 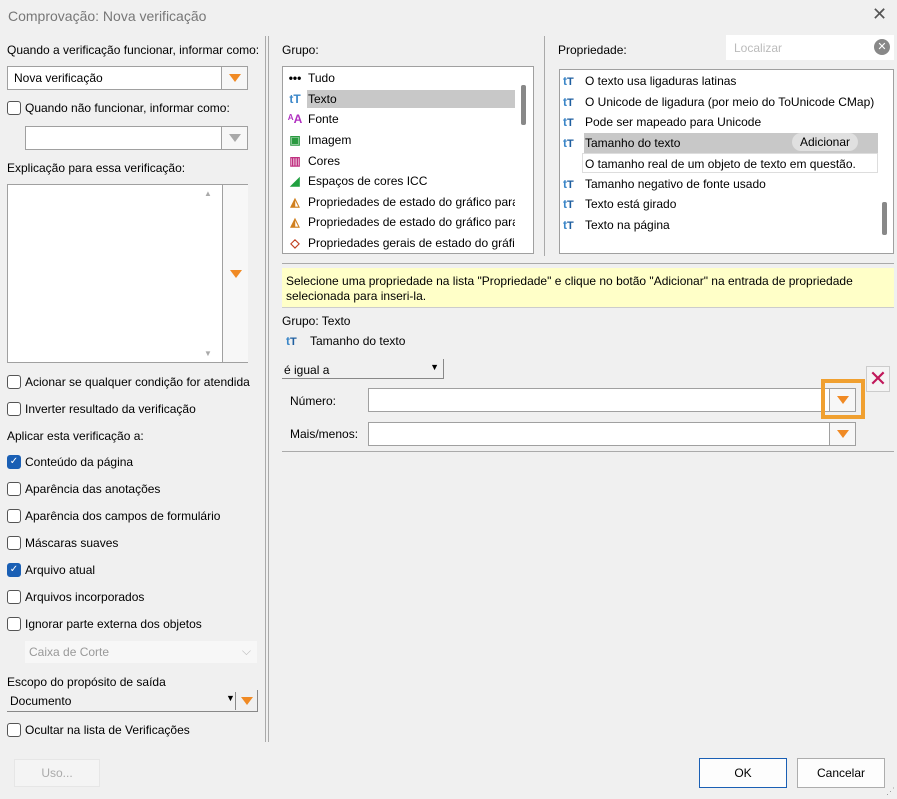 What do you see at coordinates (673, 122) in the screenshot?
I see `property-item-label: Pode ser mapeado para Unicode` at bounding box center [673, 122].